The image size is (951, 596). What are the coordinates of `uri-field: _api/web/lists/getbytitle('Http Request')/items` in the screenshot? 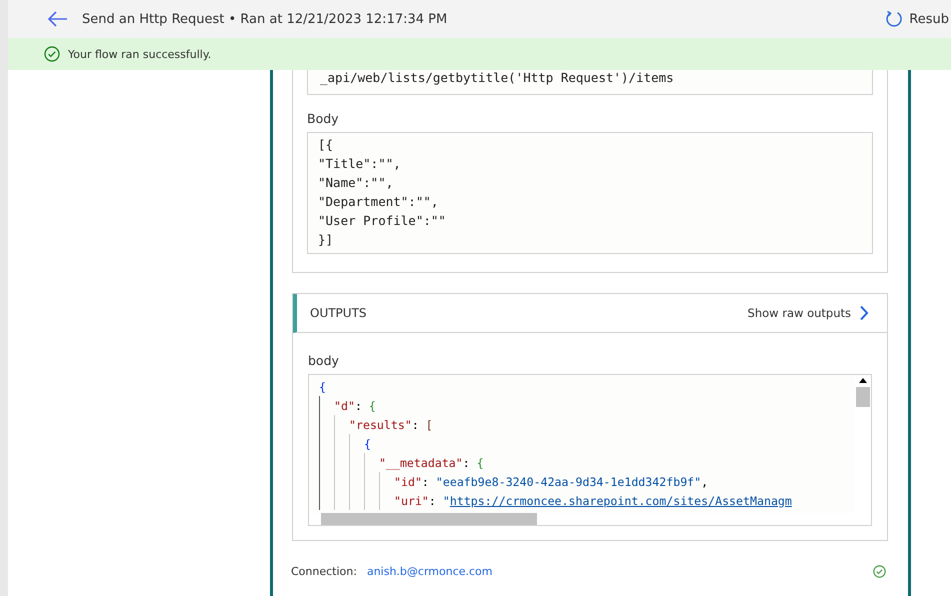 It's located at (590, 82).